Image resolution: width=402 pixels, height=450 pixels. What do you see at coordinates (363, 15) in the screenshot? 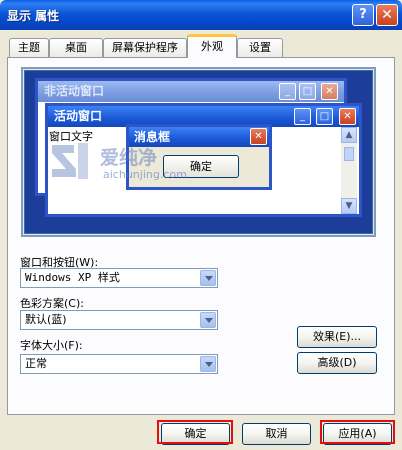
I see `help-button: ?` at bounding box center [363, 15].